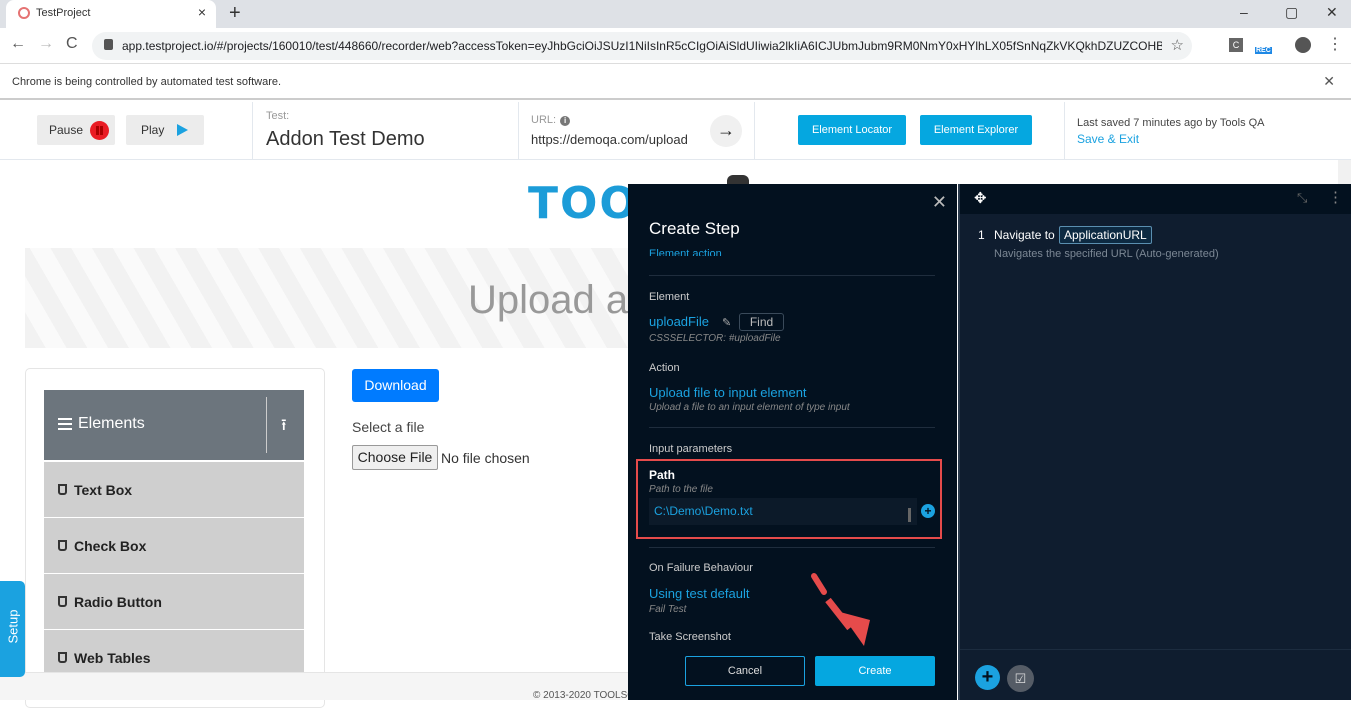  What do you see at coordinates (1332, 12) in the screenshot?
I see `window-close-button: ✕` at bounding box center [1332, 12].